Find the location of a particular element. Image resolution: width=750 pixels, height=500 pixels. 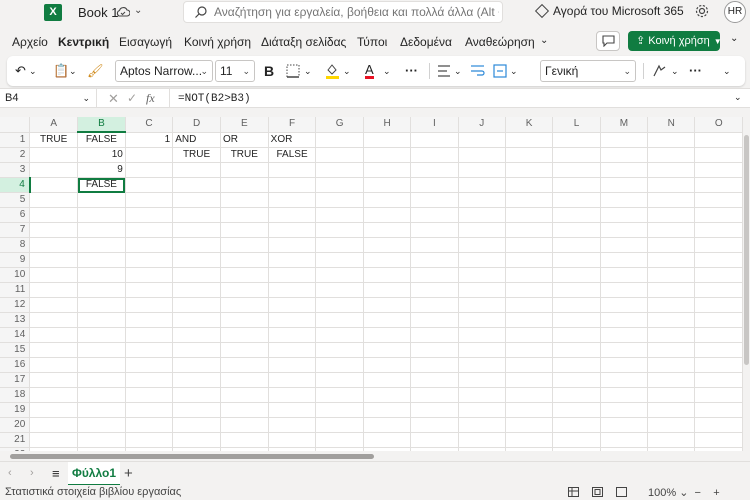

cell-e1: OR is located at coordinates (244, 140).